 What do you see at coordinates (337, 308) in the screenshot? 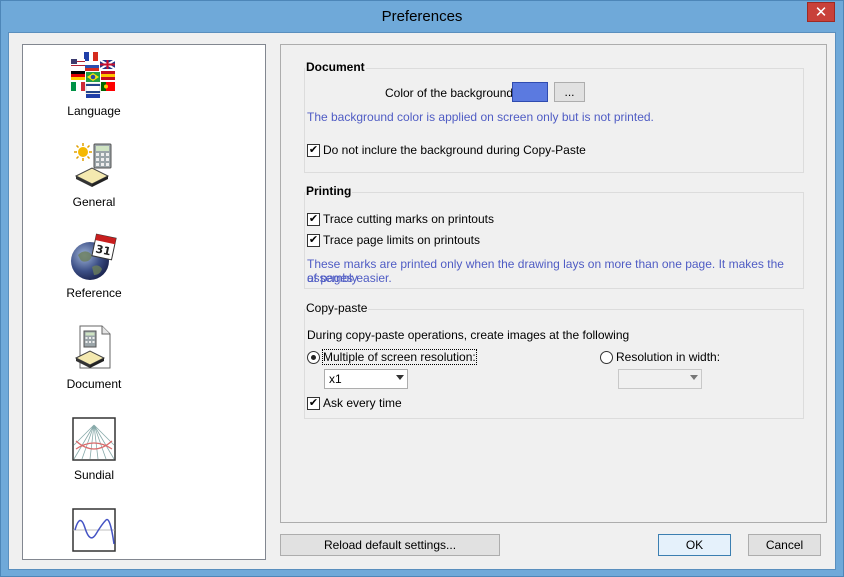
I see `copy-paste-group-title: Copy-paste` at bounding box center [337, 308].